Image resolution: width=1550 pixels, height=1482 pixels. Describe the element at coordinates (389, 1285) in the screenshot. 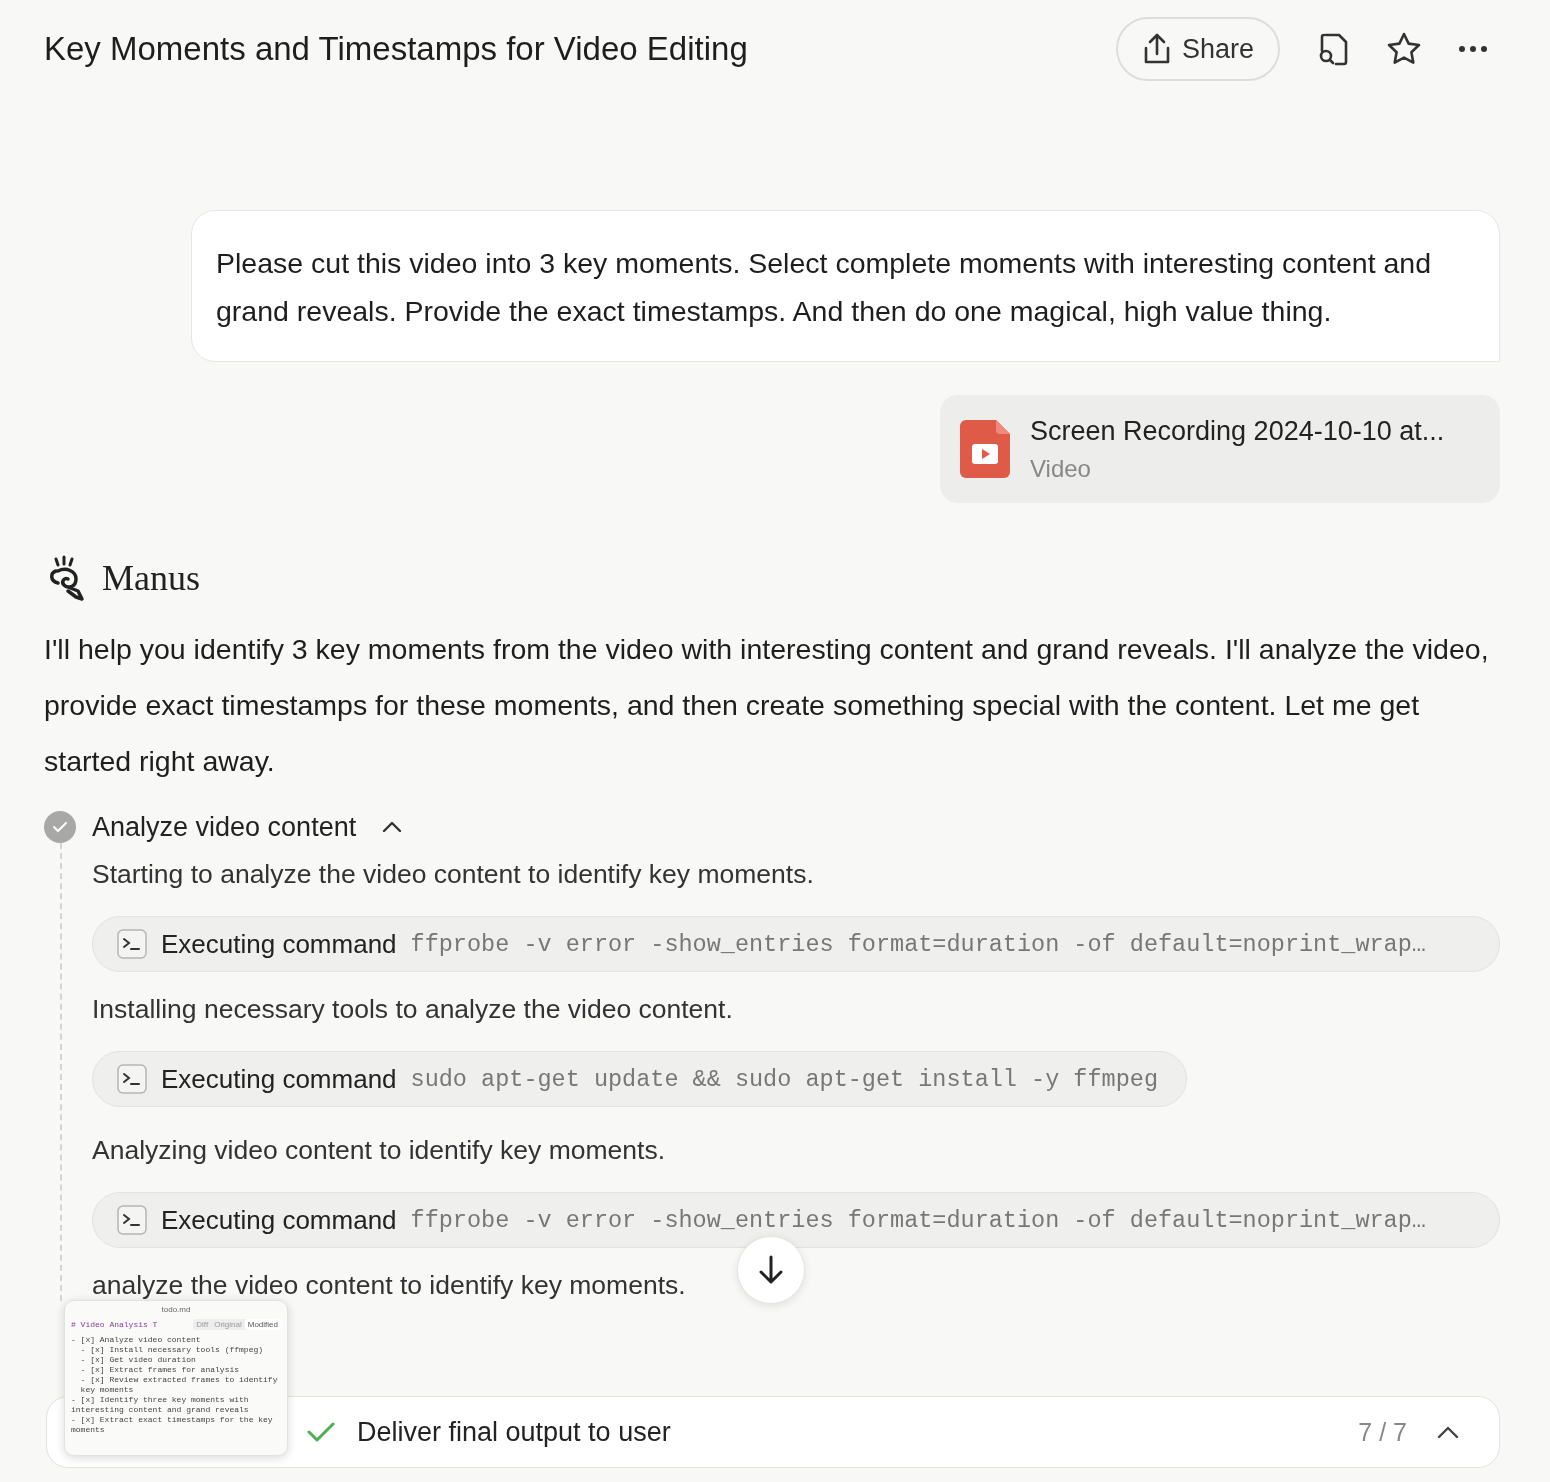

I see `step-text: analyze the video content to identify key moments.` at that location.